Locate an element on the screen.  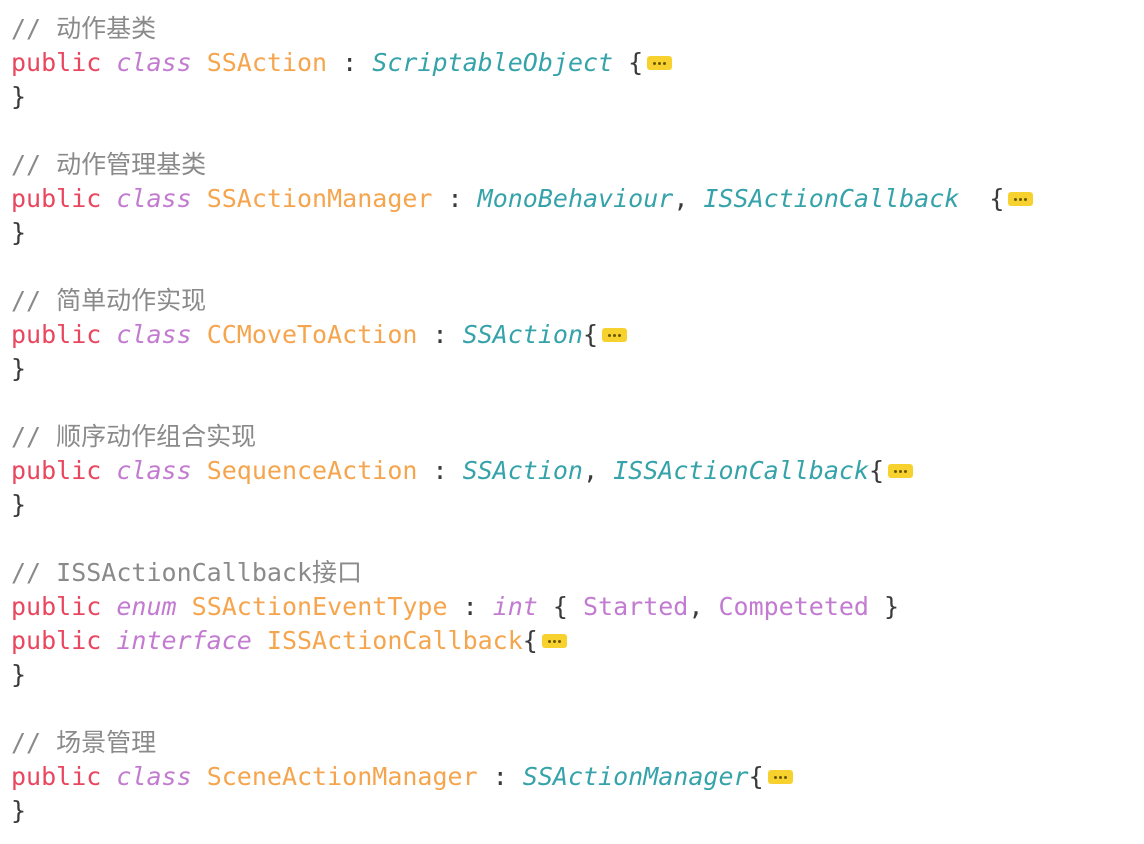
code-line: // 简单动作实现 is located at coordinates (573, 301).